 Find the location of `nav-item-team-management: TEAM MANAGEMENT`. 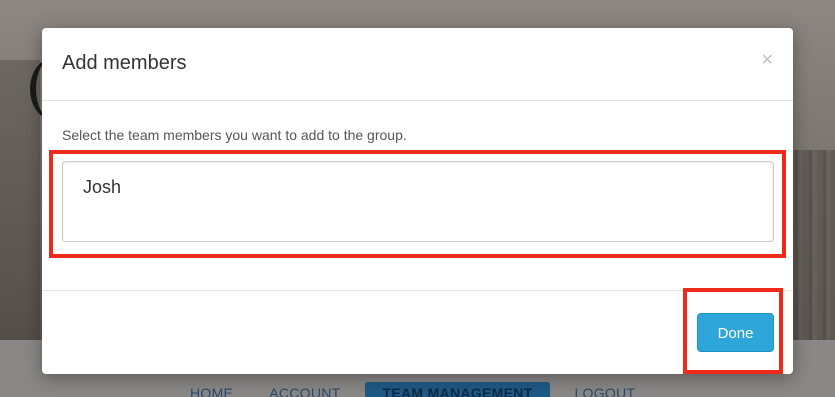

nav-item-team-management: TEAM MANAGEMENT is located at coordinates (457, 389).